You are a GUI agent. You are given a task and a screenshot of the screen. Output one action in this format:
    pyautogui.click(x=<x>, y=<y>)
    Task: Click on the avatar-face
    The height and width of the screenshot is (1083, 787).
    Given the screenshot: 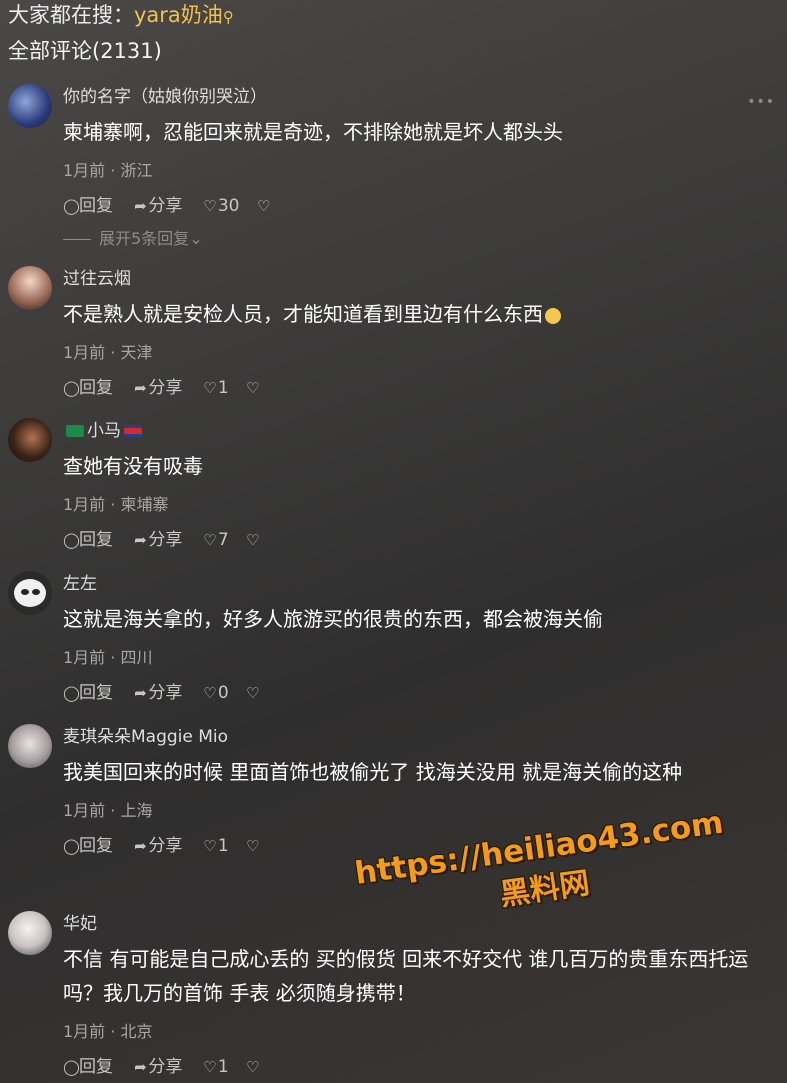 What is the action you would take?
    pyautogui.click(x=30, y=593)
    